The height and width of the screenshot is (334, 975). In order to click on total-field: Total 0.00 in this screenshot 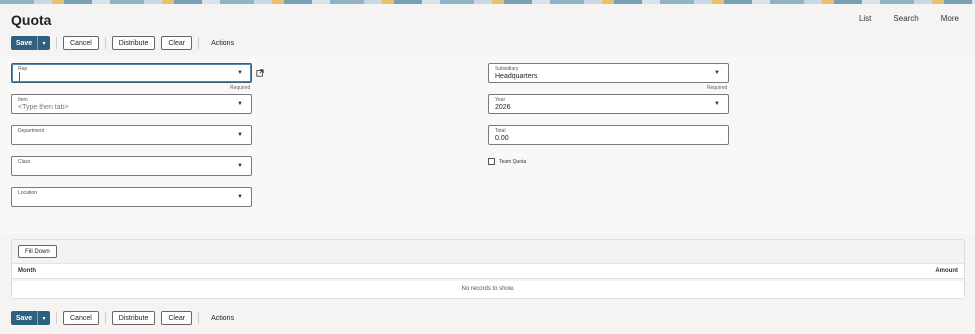, I will do `click(608, 135)`.